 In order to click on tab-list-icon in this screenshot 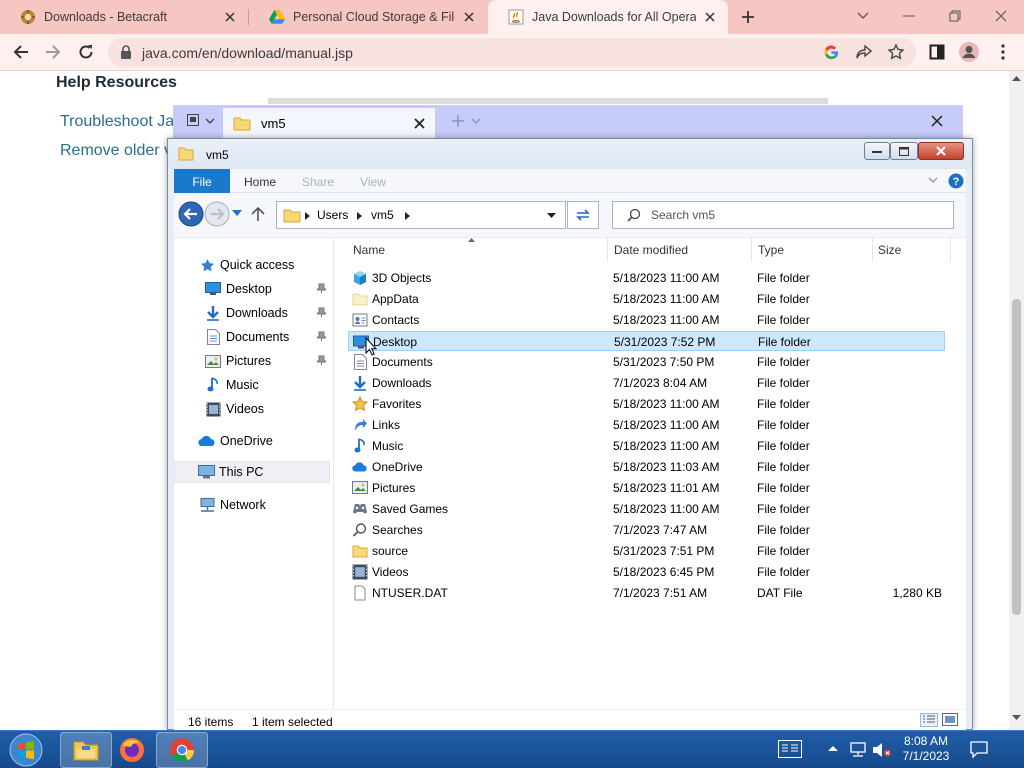, I will do `click(201, 121)`.